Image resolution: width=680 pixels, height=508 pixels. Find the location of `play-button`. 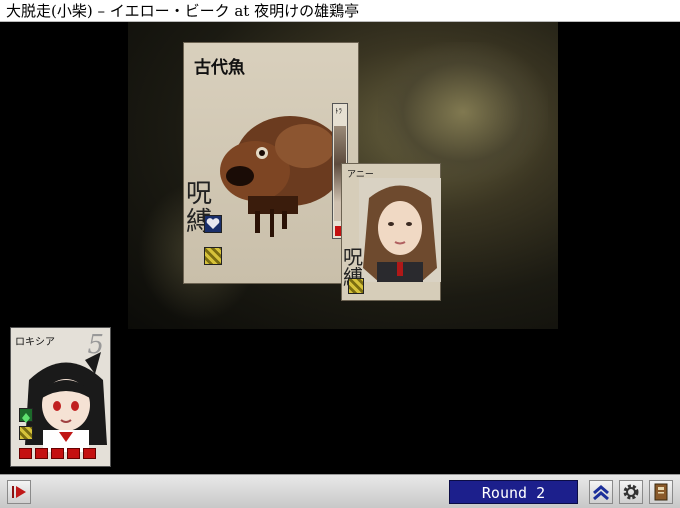

play-button is located at coordinates (19, 492).